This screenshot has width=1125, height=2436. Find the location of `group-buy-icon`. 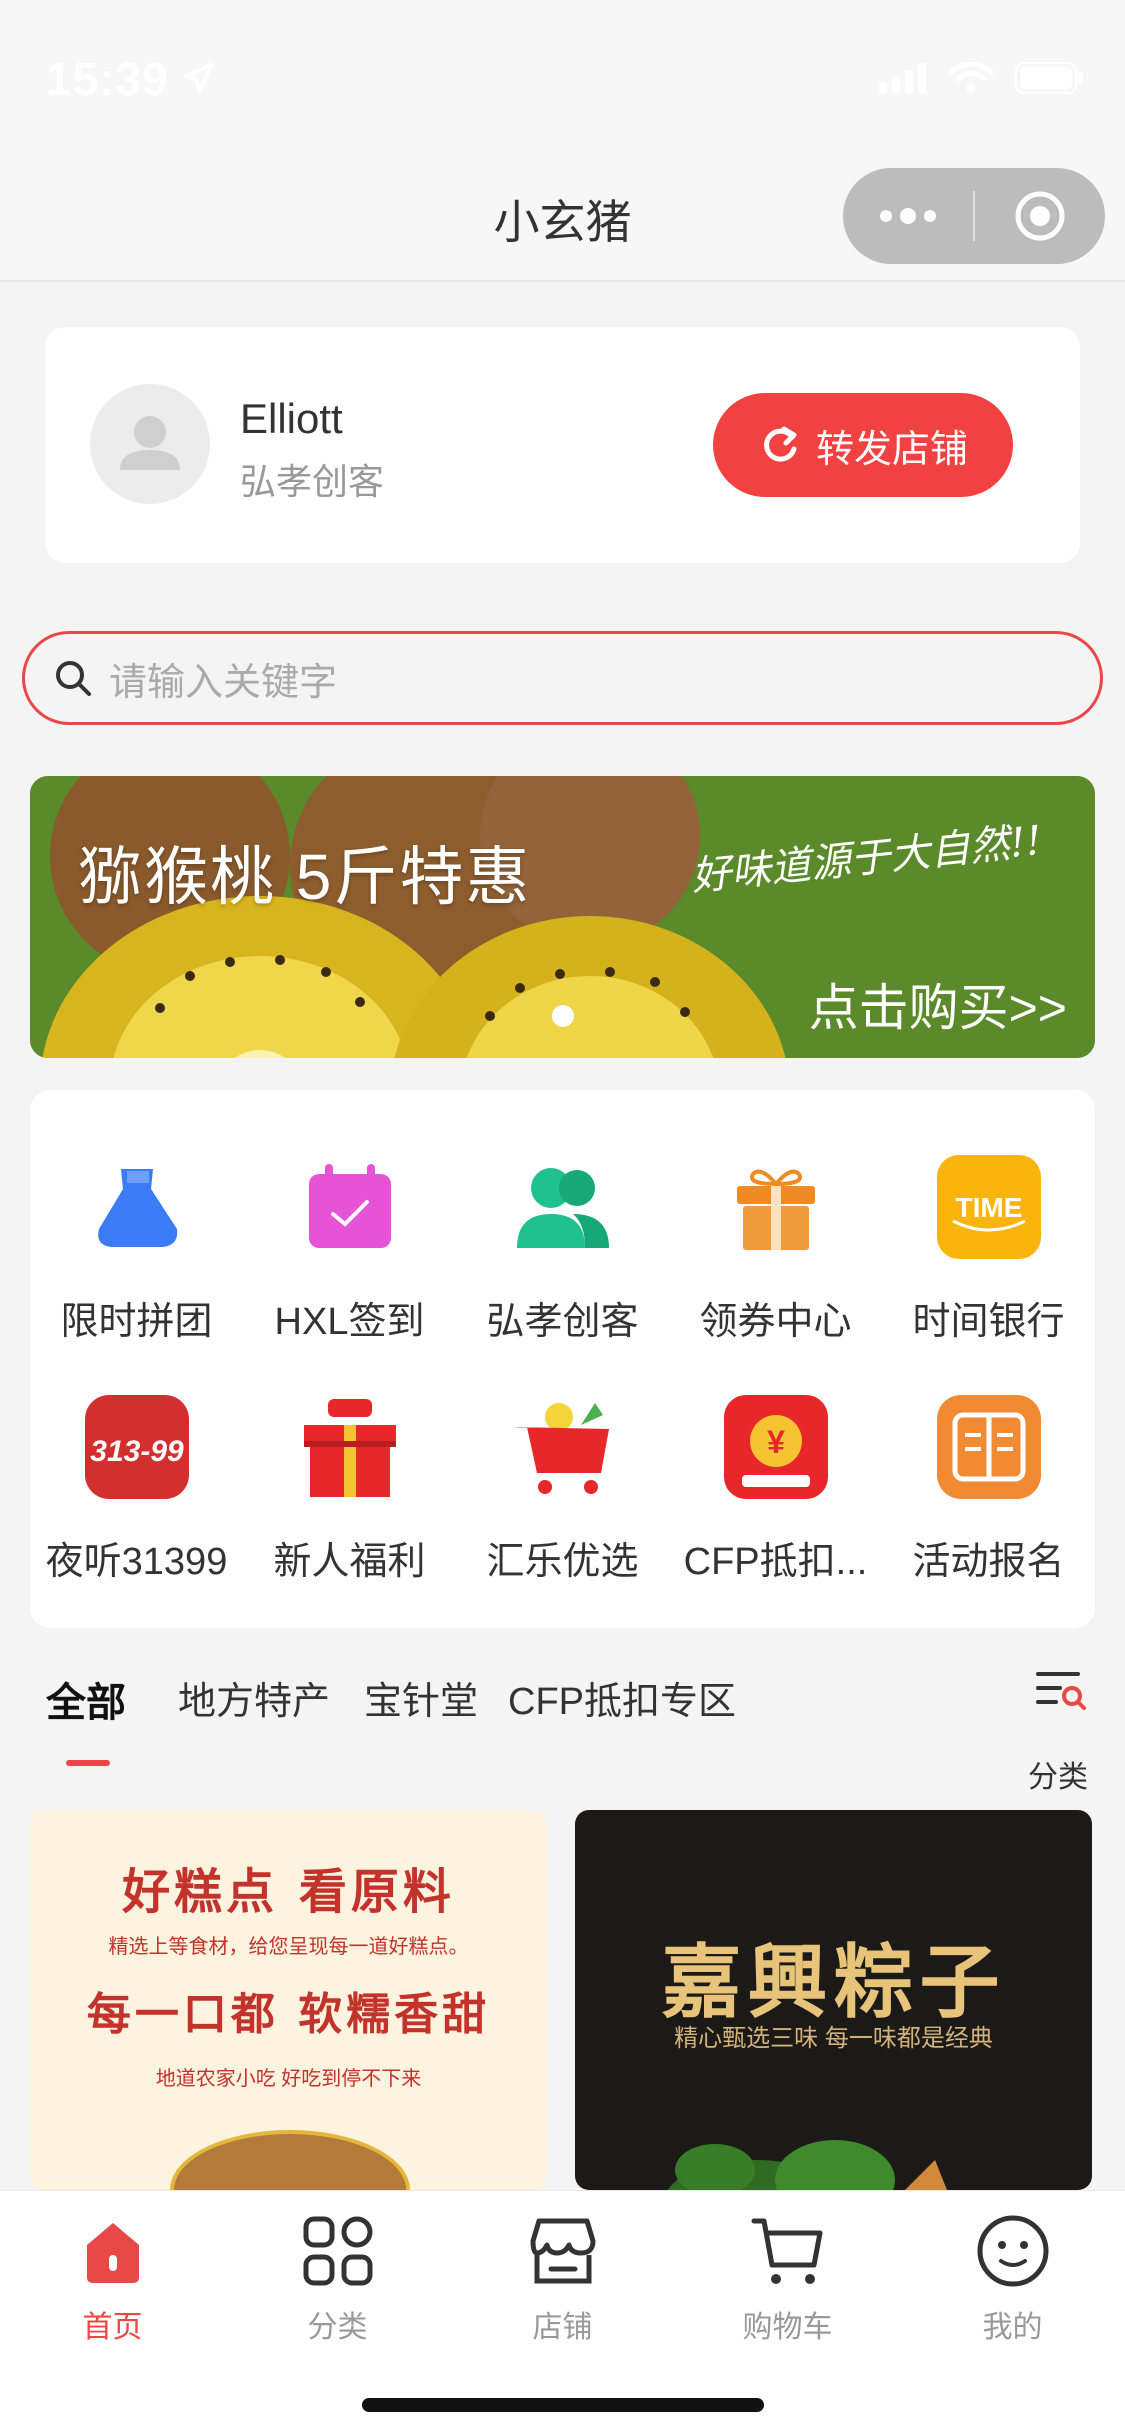

group-buy-icon is located at coordinates (137, 1207).